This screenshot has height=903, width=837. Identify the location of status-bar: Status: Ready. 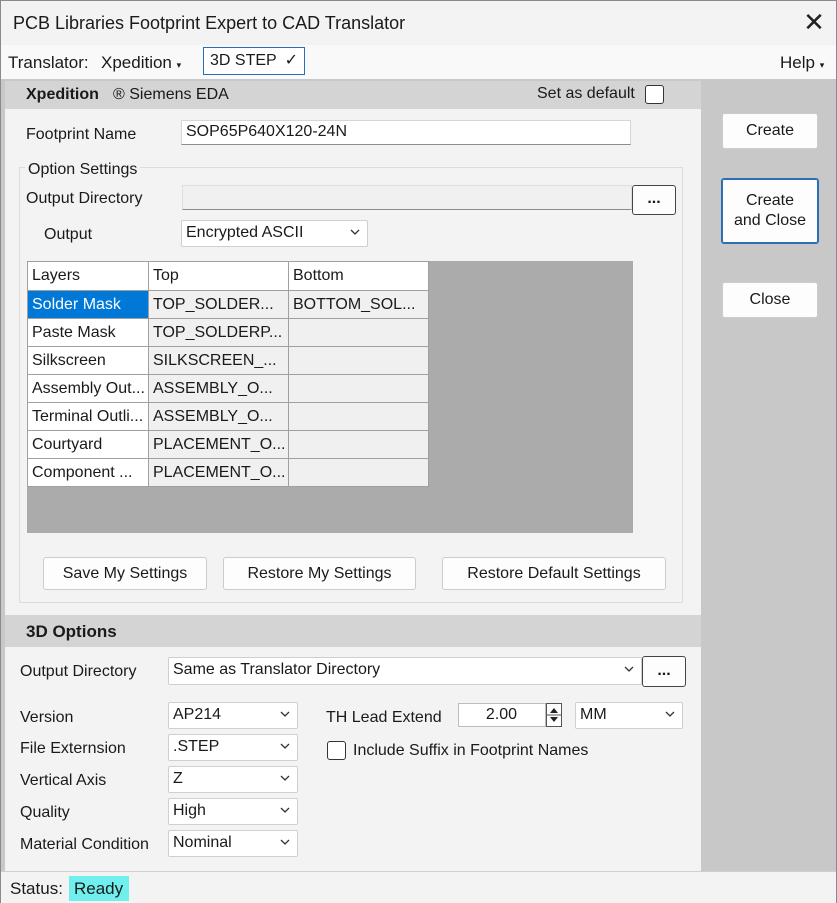
(418, 887).